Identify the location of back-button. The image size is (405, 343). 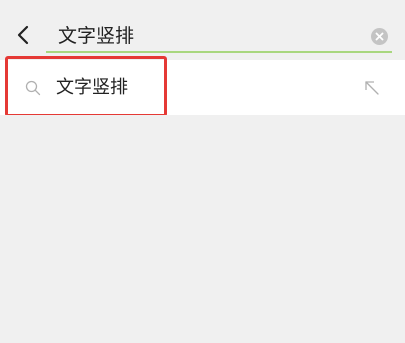
(24, 35).